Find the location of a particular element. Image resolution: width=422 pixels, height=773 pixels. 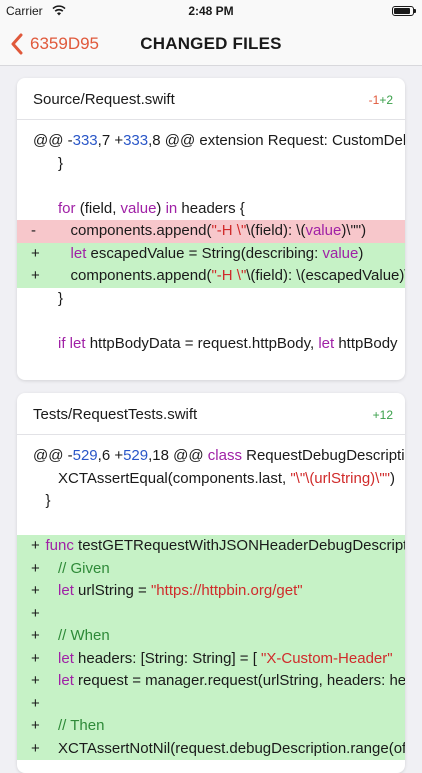

file-name: Source/Request.swift is located at coordinates (104, 99).